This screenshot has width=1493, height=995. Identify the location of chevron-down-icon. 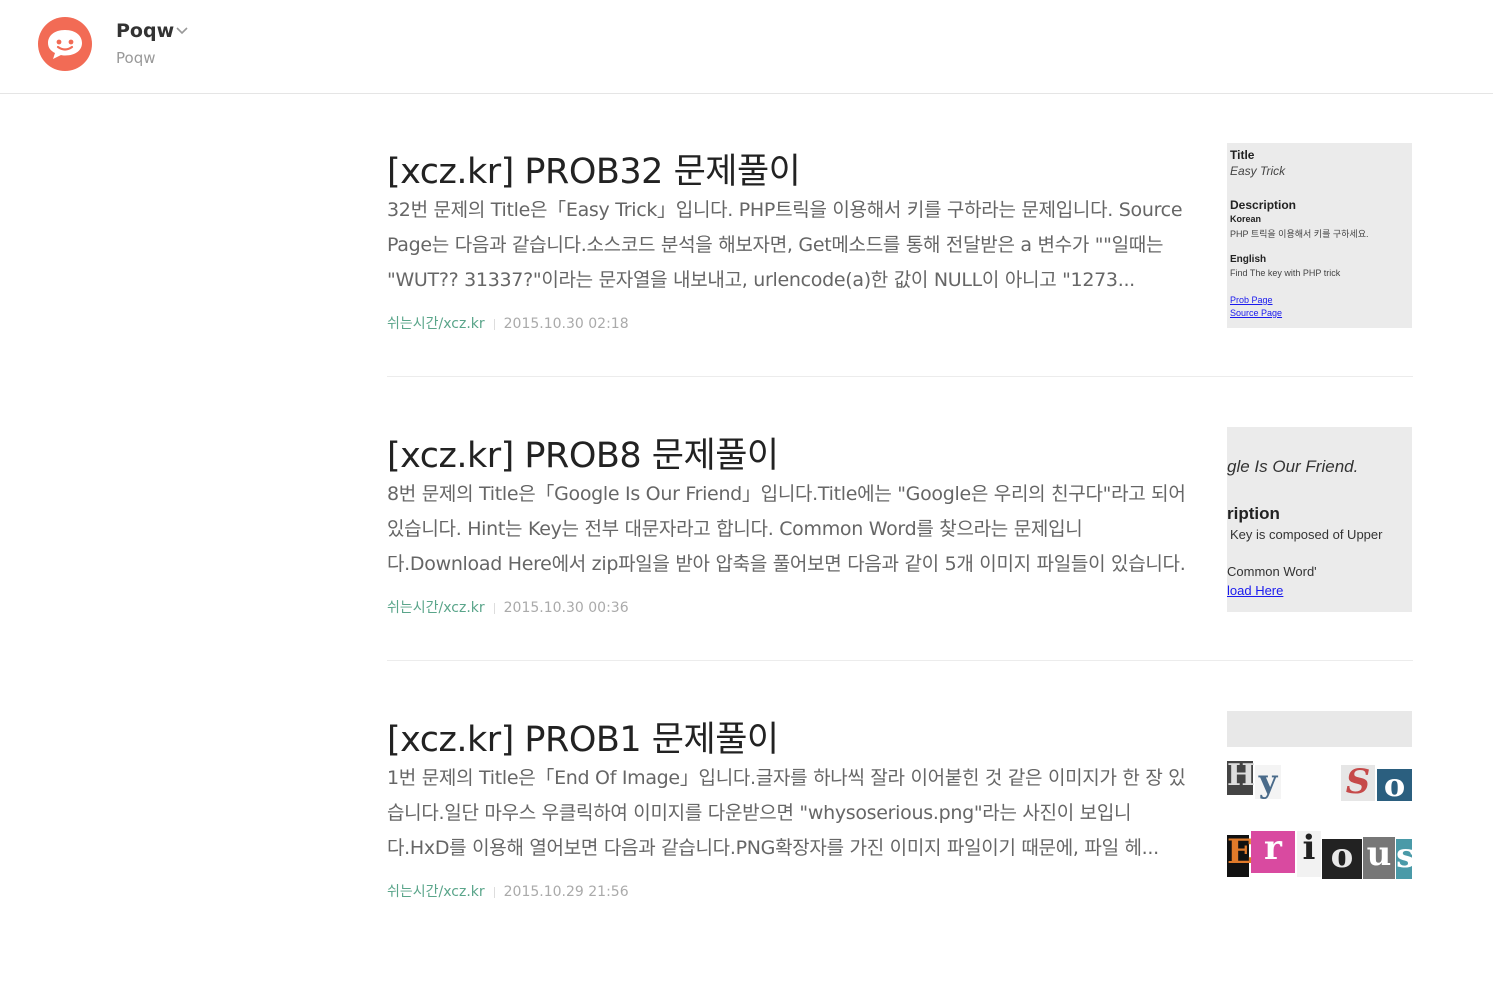
(182, 31).